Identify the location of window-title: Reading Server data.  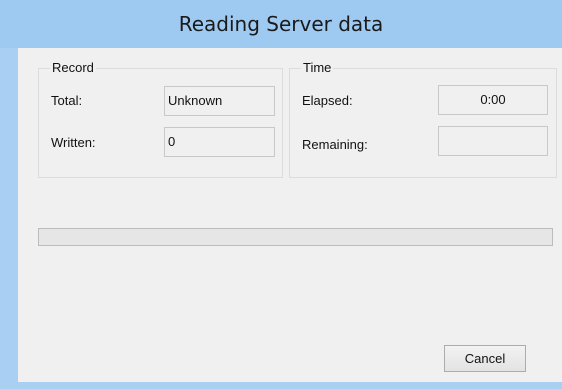
(281, 24).